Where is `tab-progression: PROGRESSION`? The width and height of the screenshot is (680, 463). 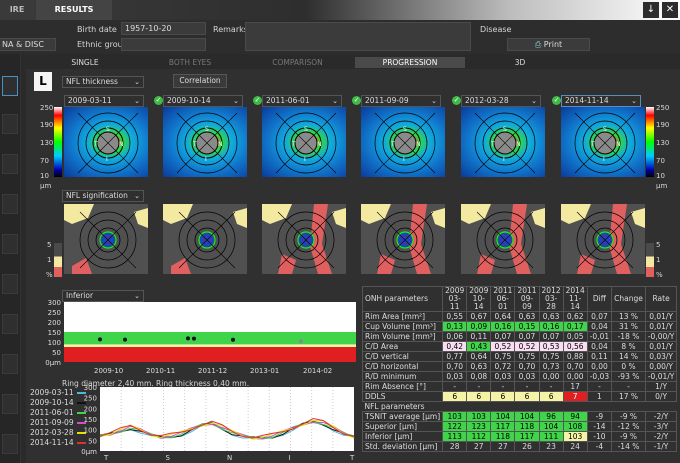
tab-progression: PROGRESSION is located at coordinates (410, 62).